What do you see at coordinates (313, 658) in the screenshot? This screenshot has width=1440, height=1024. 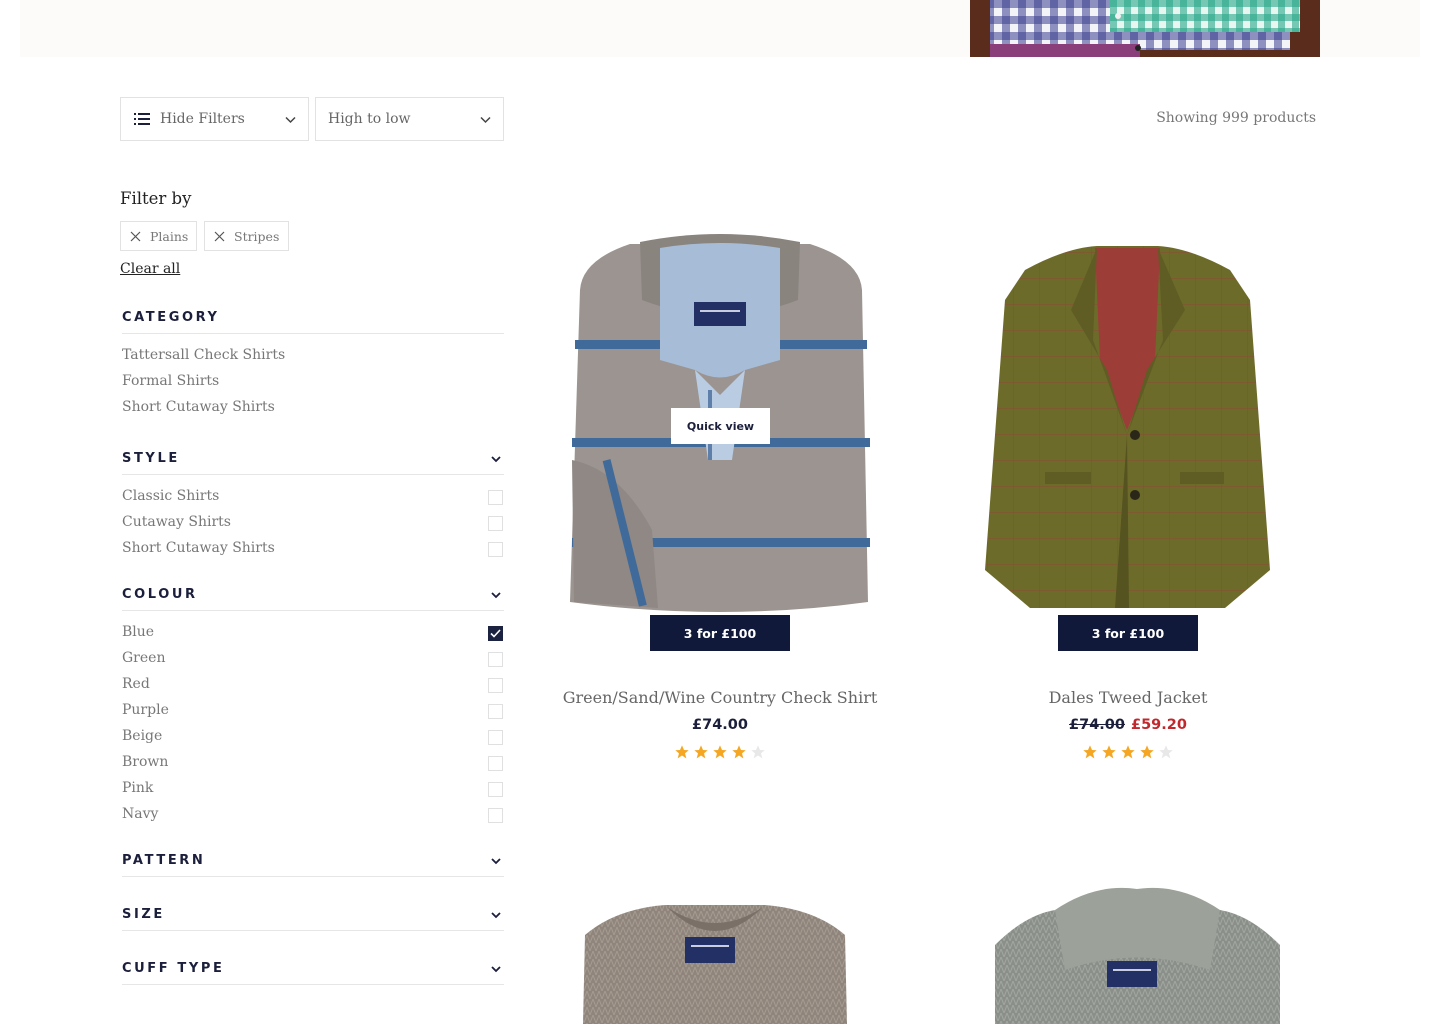 I see `colour-option-label: Green` at bounding box center [313, 658].